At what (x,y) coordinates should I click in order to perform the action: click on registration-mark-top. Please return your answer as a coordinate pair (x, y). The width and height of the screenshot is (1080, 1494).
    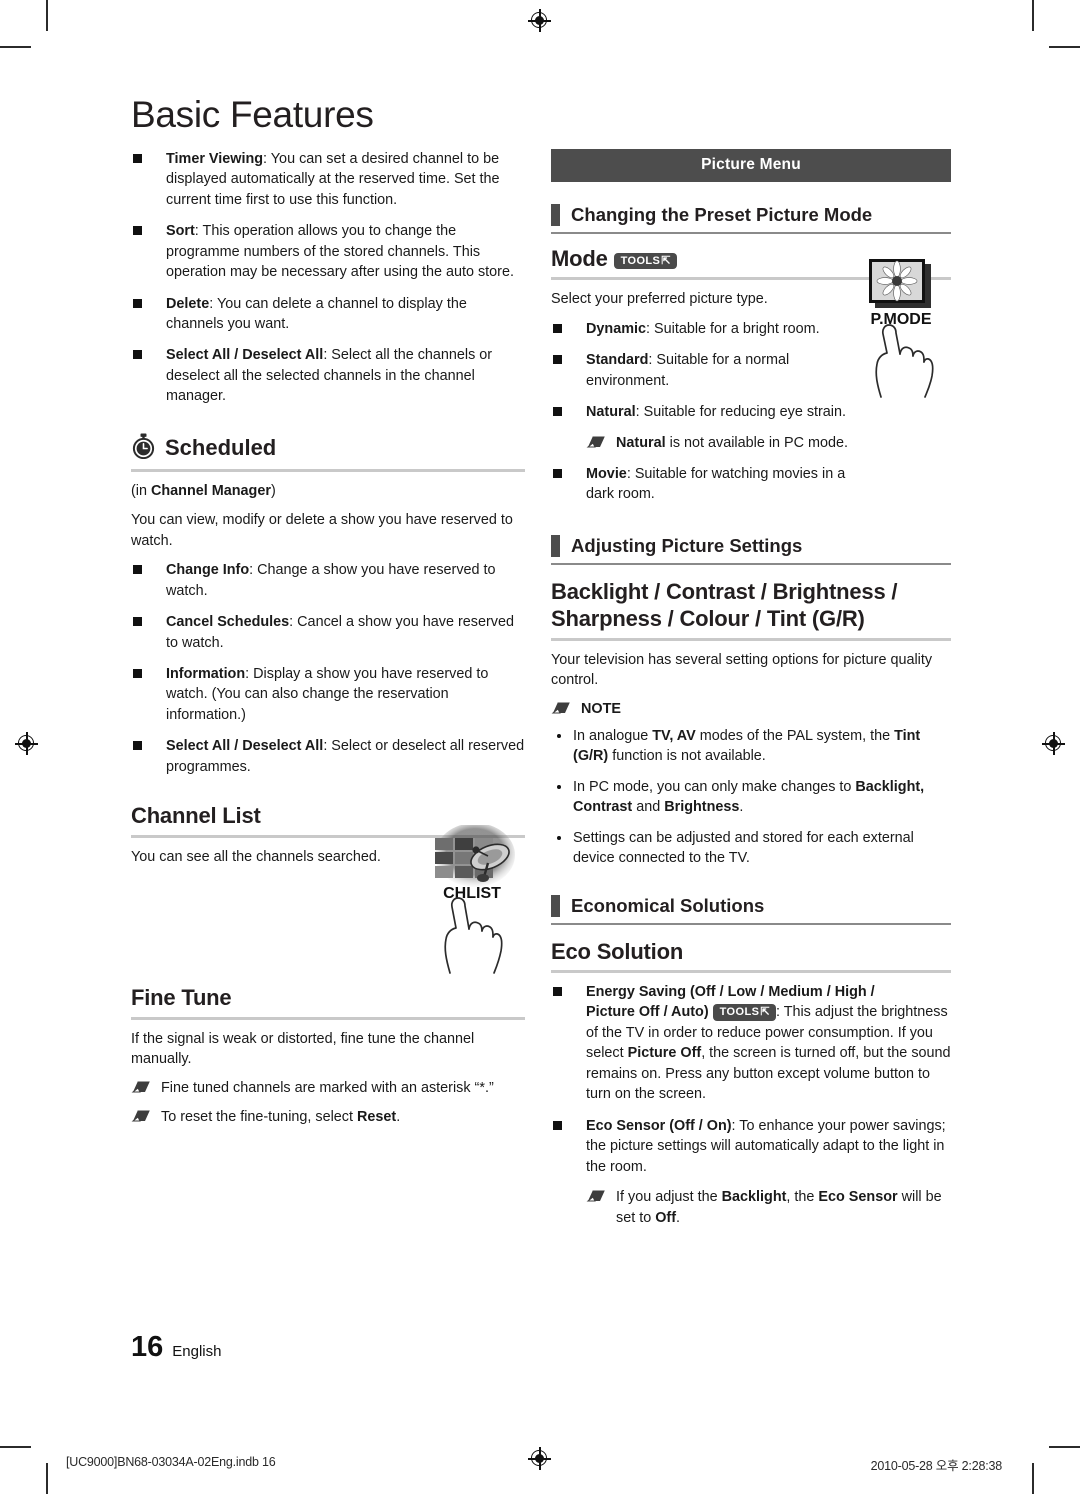
    Looking at the image, I should click on (539, 20).